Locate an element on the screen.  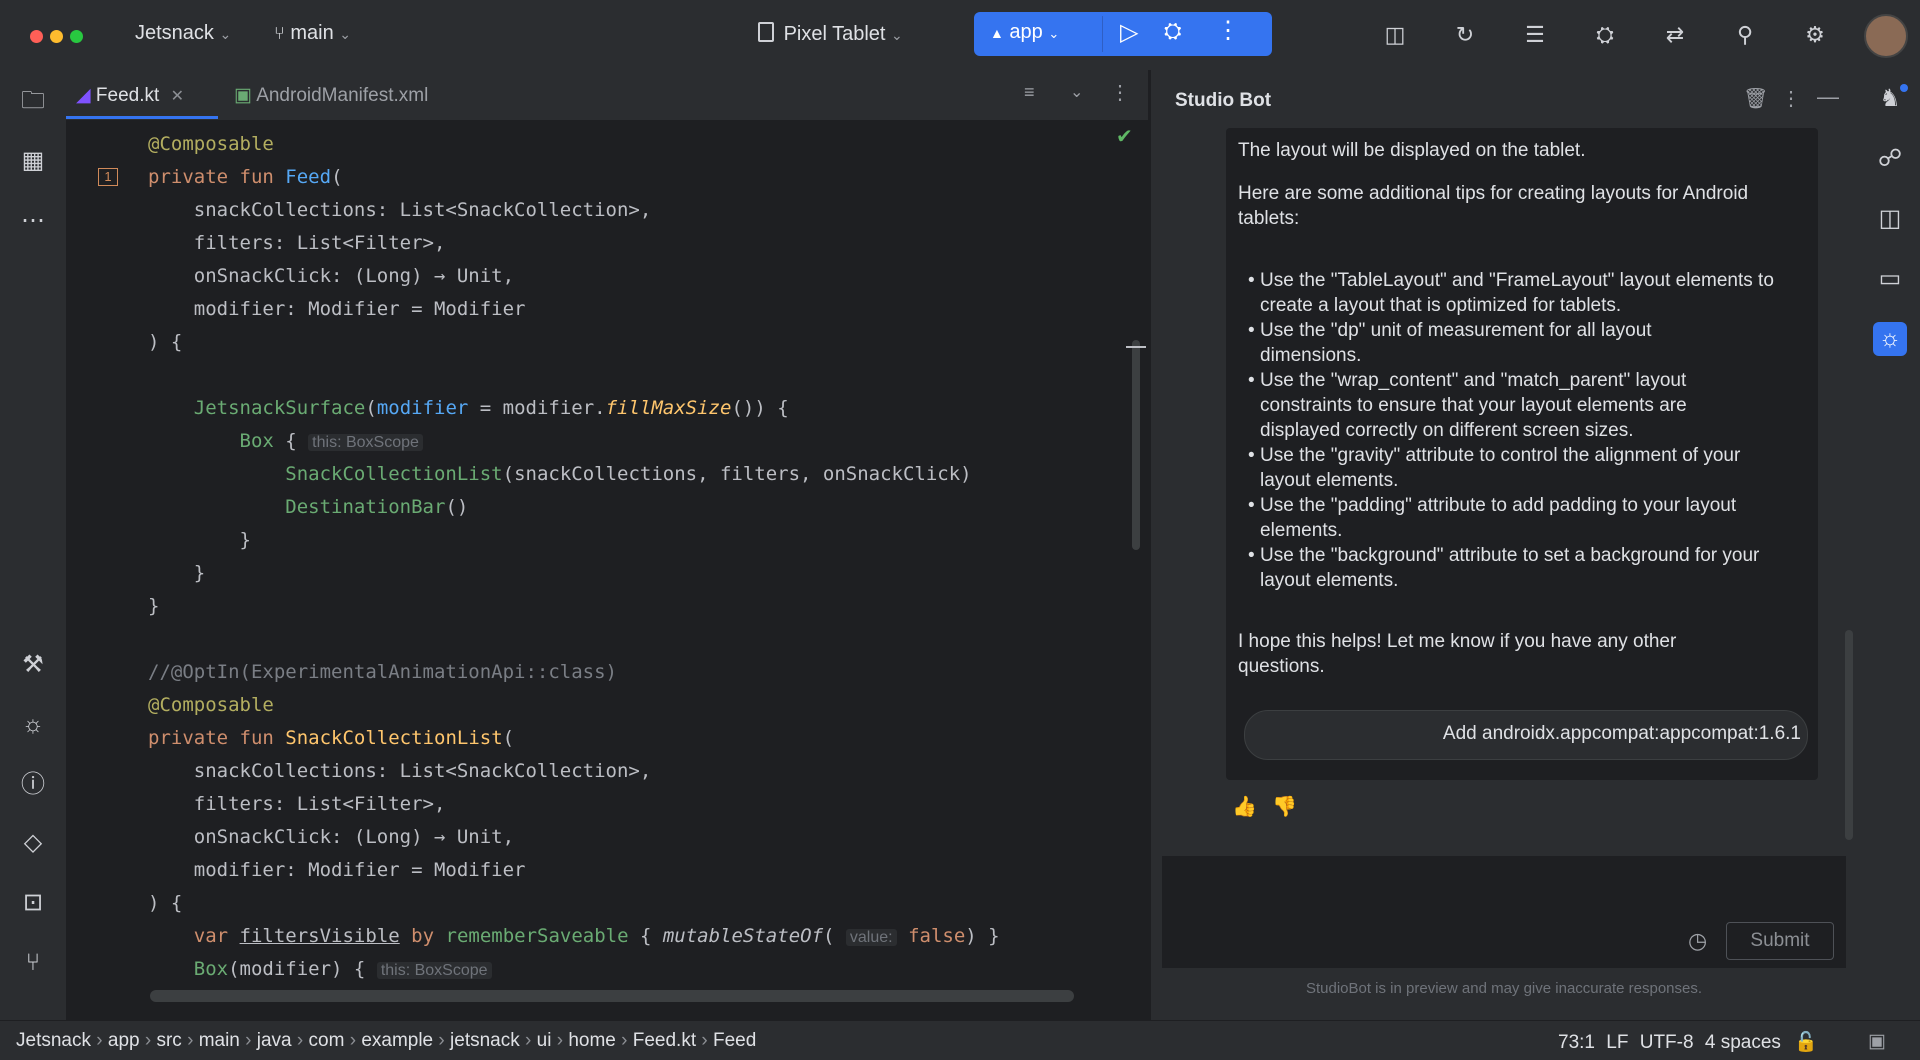
breadcrumb-item: home is located at coordinates (592, 1040).